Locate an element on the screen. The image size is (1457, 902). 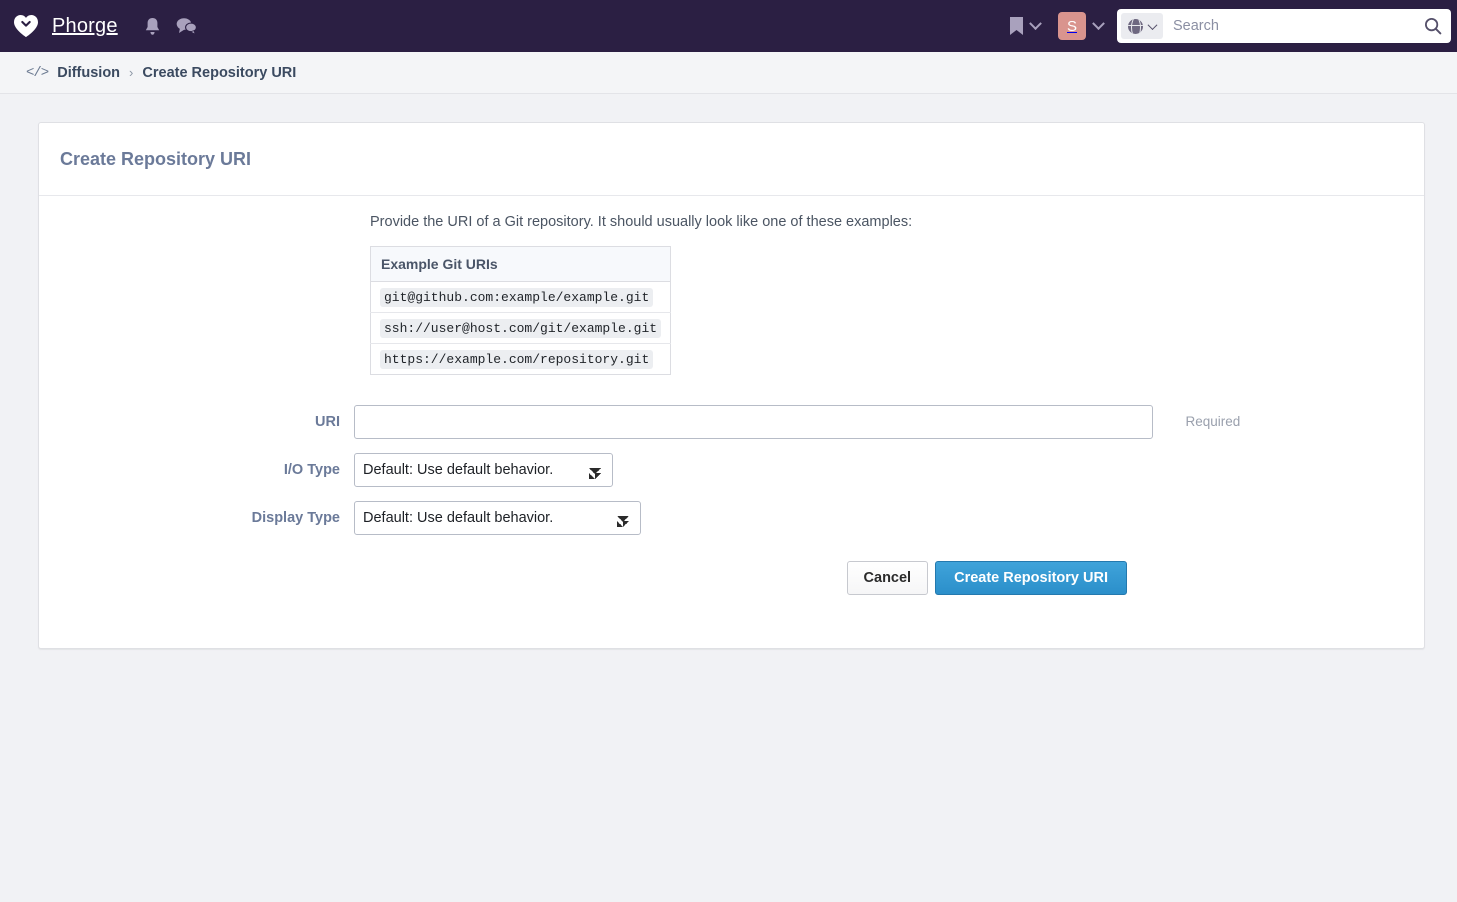
user-menu-button: S is located at coordinates (1079, 26).